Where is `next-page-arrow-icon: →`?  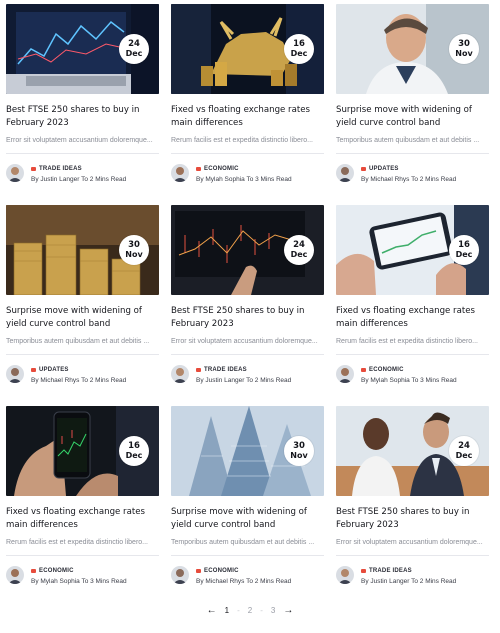
next-page-arrow-icon: → is located at coordinates (288, 610).